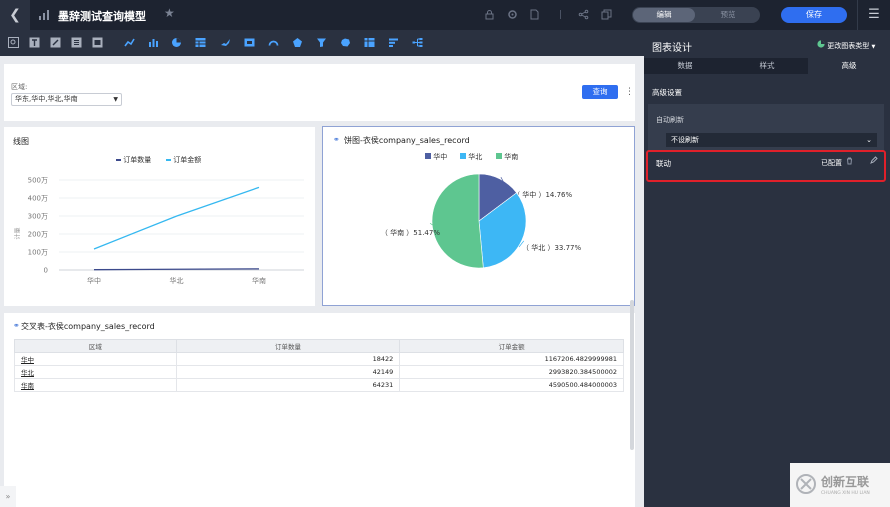 The height and width of the screenshot is (507, 890). What do you see at coordinates (664, 15) in the screenshot?
I see `edit-mode-tab: 编辑` at bounding box center [664, 15].